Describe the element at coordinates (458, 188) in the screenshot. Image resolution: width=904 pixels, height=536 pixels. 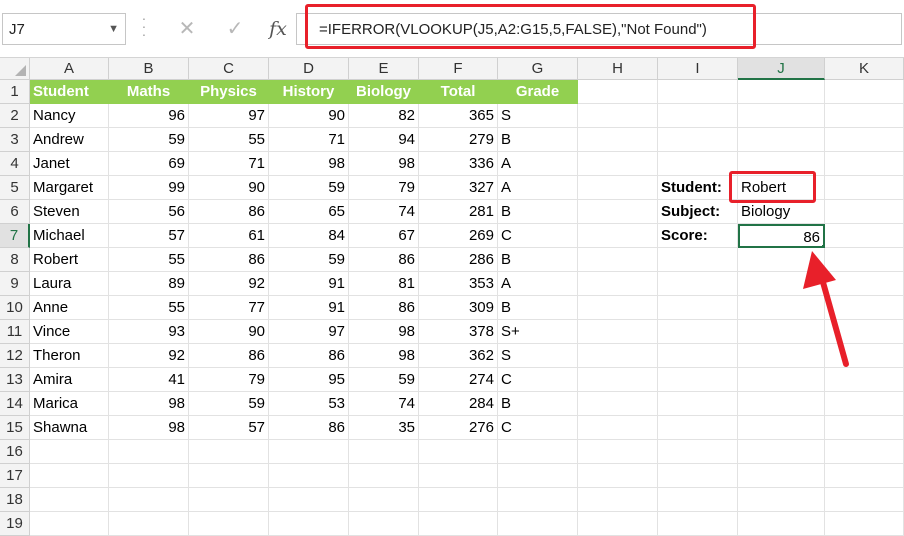
I see `table-cell: 327` at that location.